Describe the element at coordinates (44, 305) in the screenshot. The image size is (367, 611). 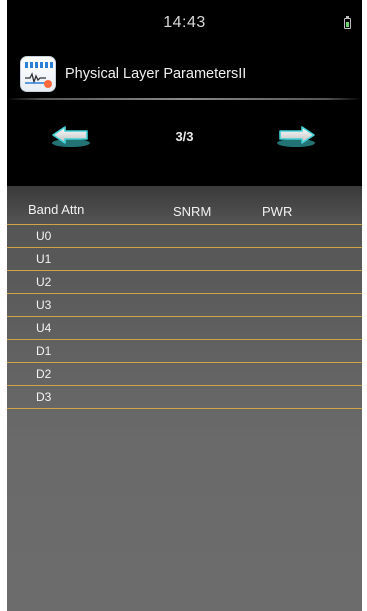
I see `row-label: U3` at that location.